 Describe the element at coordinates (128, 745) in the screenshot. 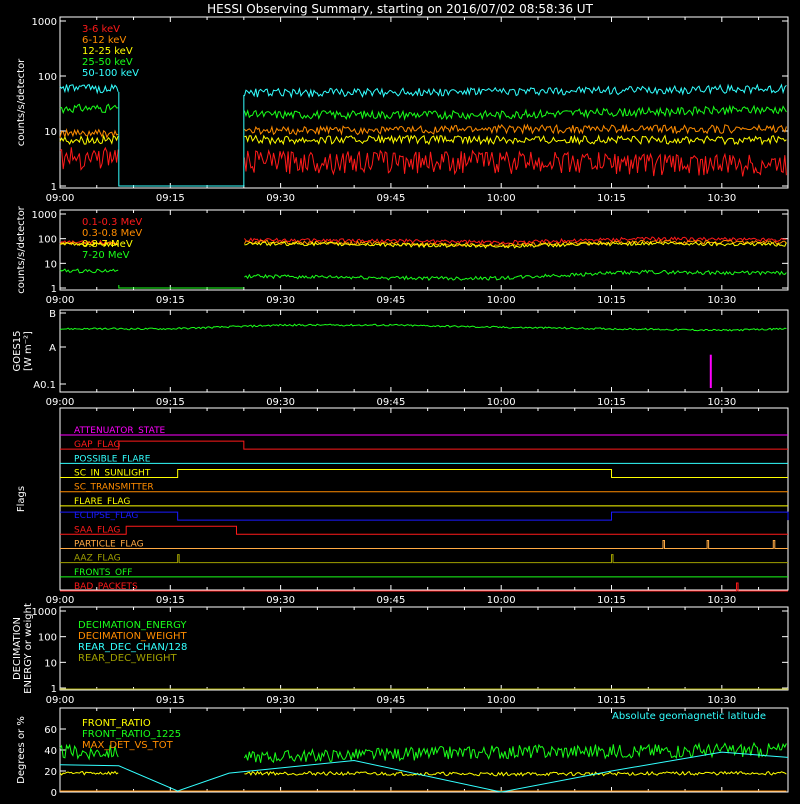

I see `legend-entry: MAX_DET_VS_TOT` at that location.